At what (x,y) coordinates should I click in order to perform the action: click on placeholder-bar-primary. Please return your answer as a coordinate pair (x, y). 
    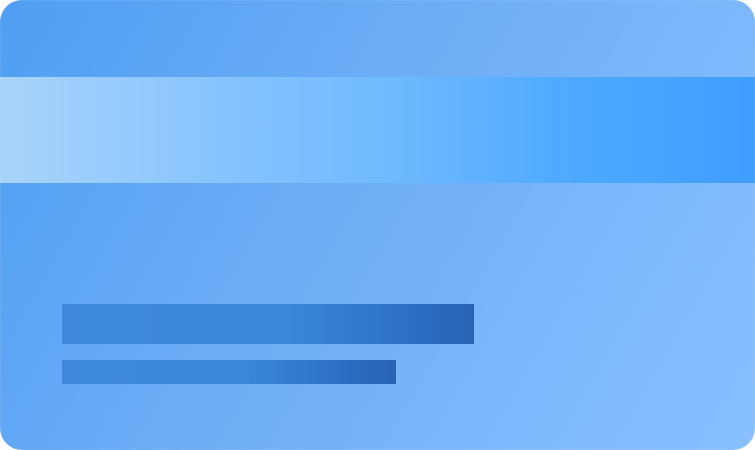
    Looking at the image, I should click on (268, 324).